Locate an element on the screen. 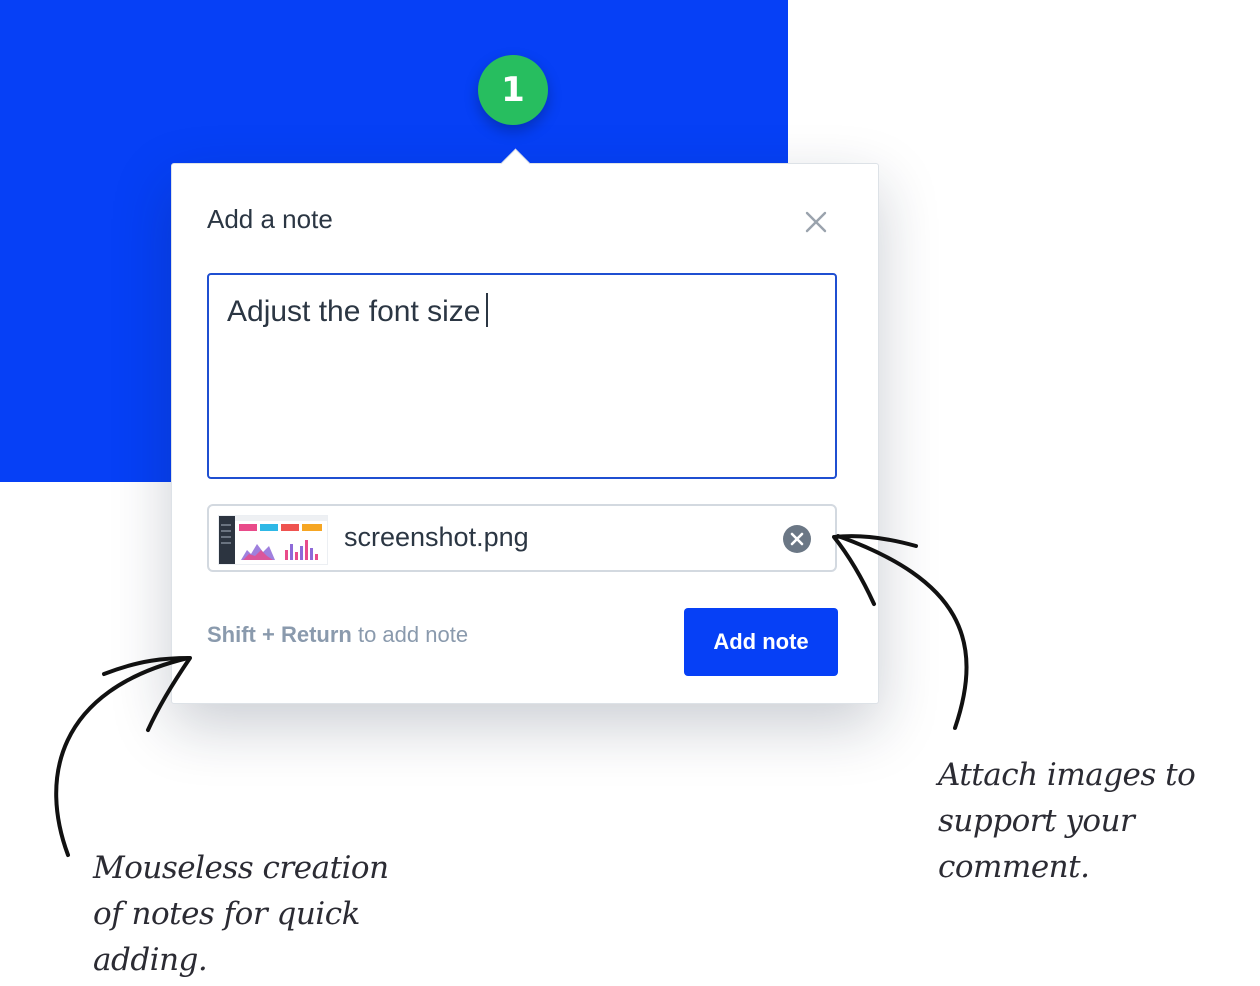 The height and width of the screenshot is (986, 1260). annotation-line: adding. is located at coordinates (150, 960).